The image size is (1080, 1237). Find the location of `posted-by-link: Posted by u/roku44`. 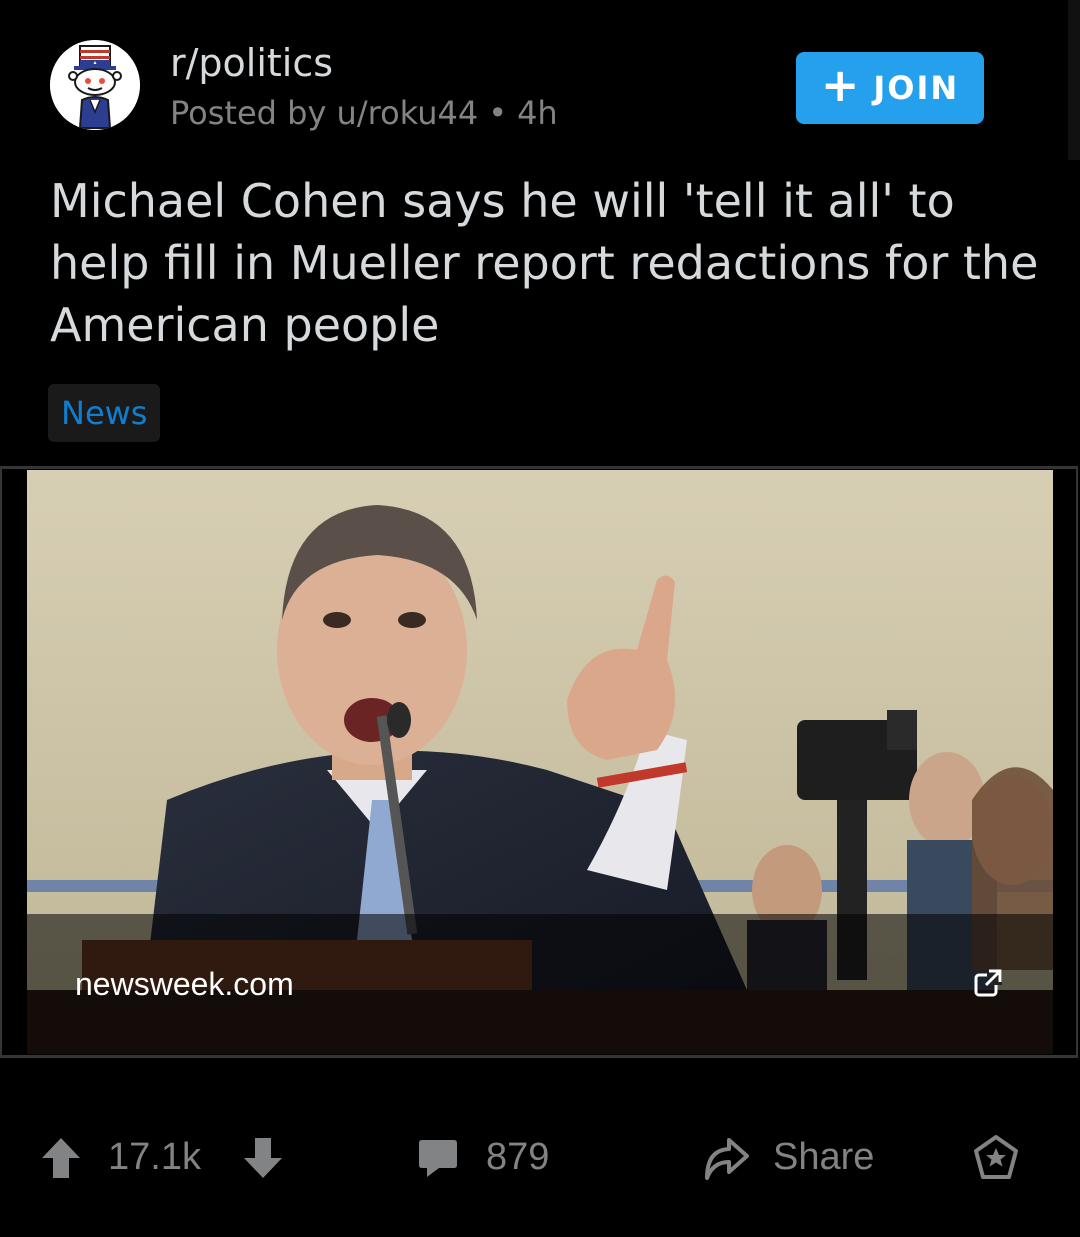

posted-by-link: Posted by u/roku44 is located at coordinates (324, 113).